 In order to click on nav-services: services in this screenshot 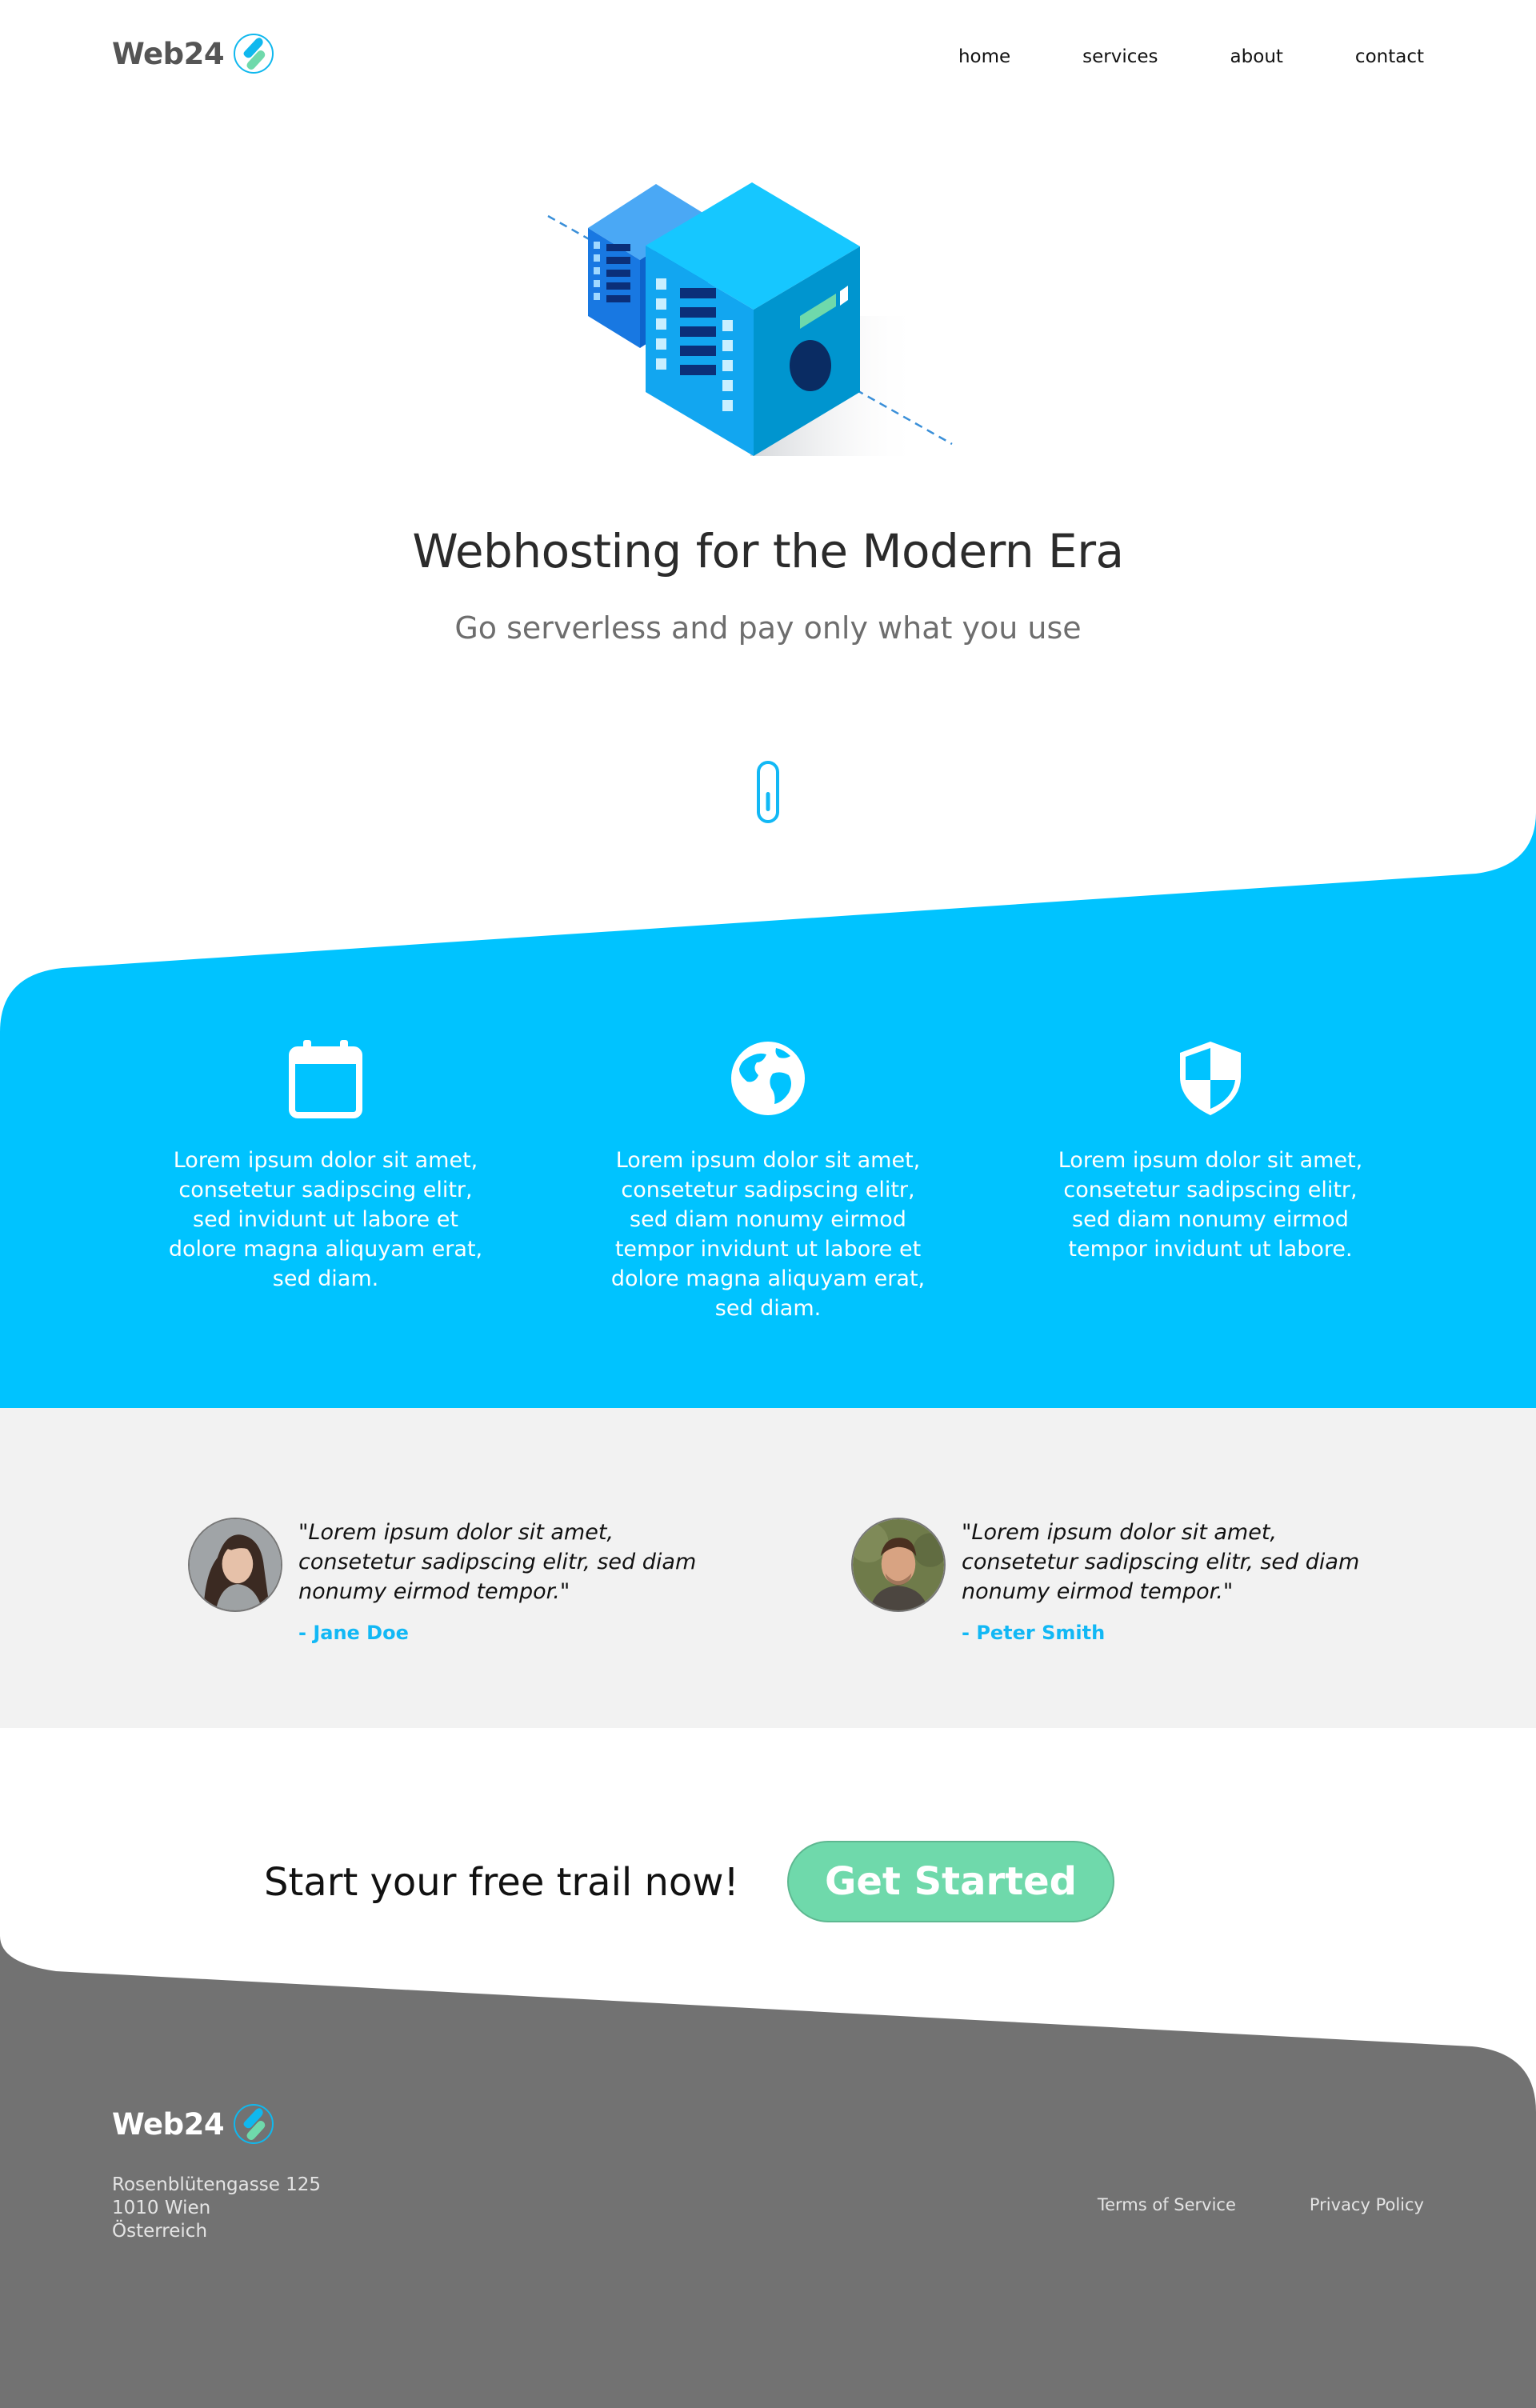, I will do `click(1120, 56)`.